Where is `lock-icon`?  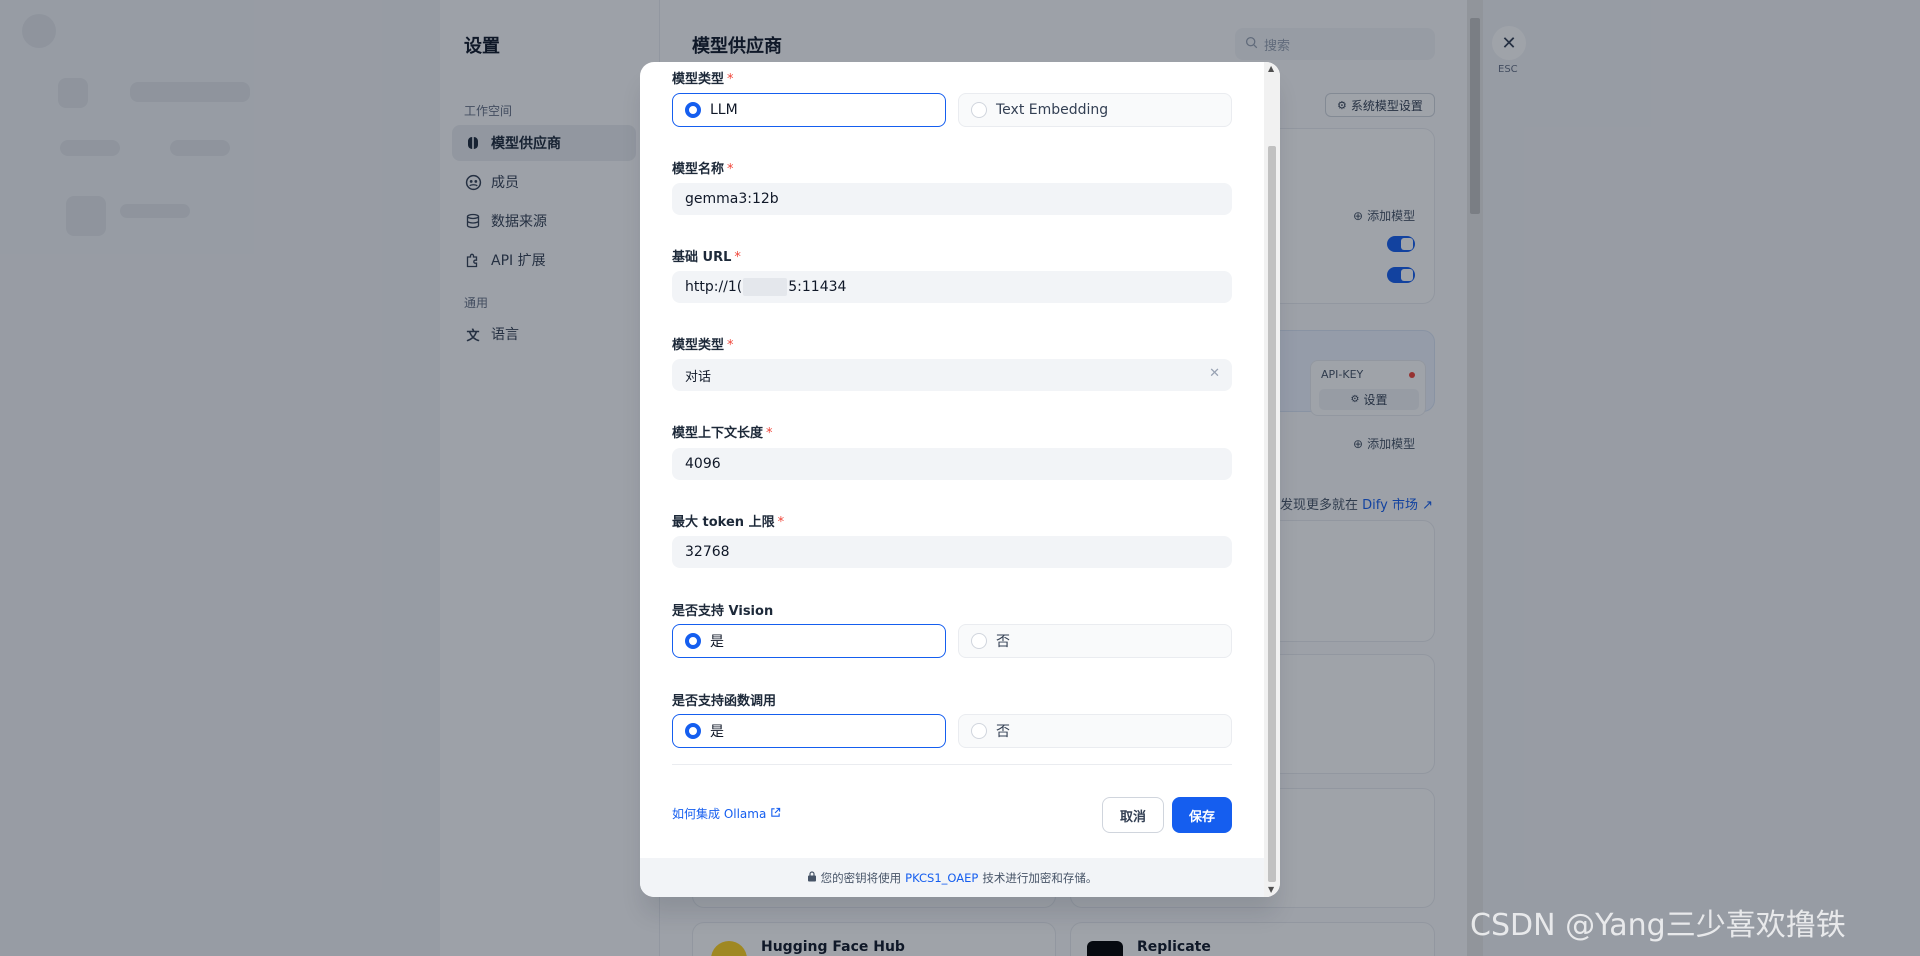
lock-icon is located at coordinates (812, 877).